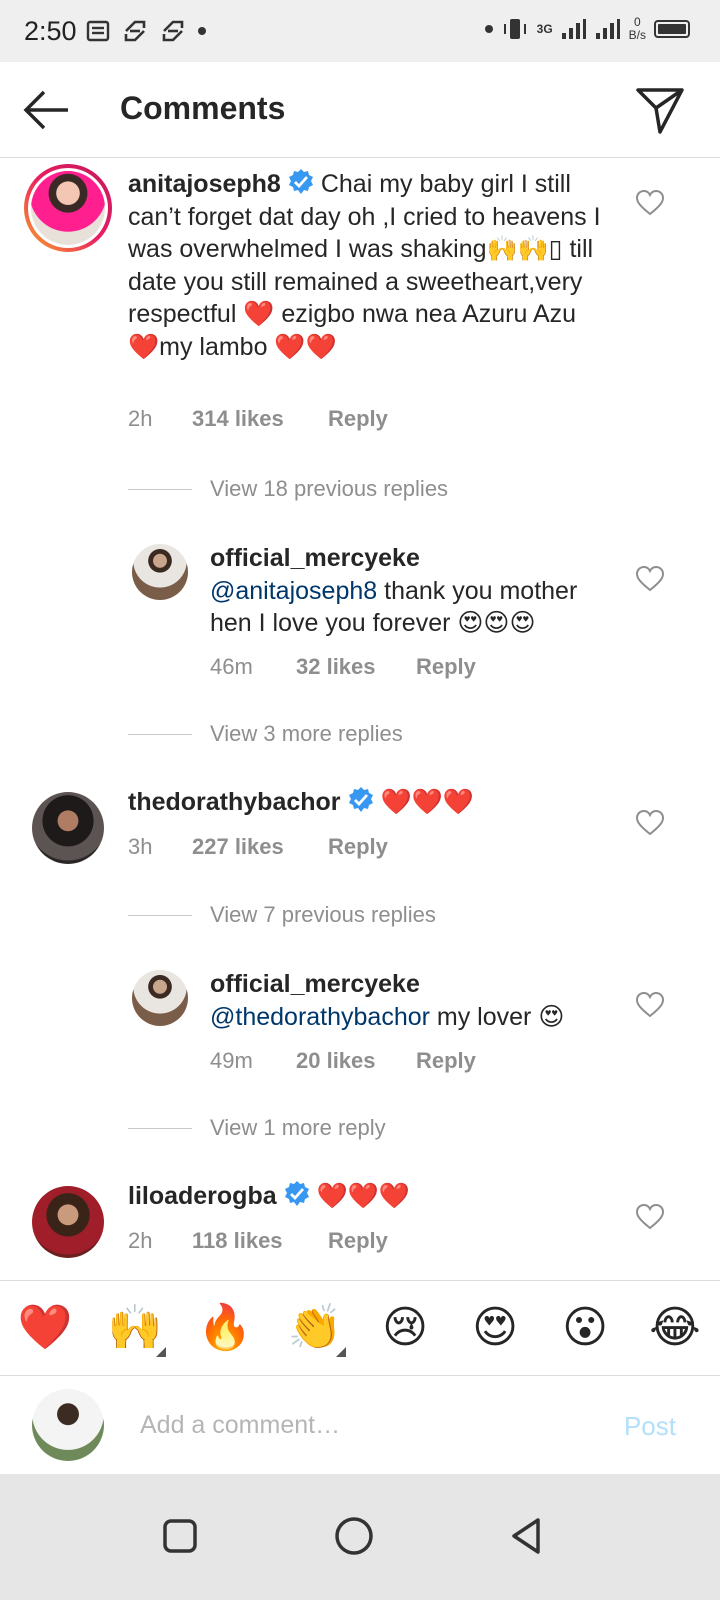 This screenshot has height=1600, width=720. I want to click on emoji-crying-button: 😢, so click(405, 1328).